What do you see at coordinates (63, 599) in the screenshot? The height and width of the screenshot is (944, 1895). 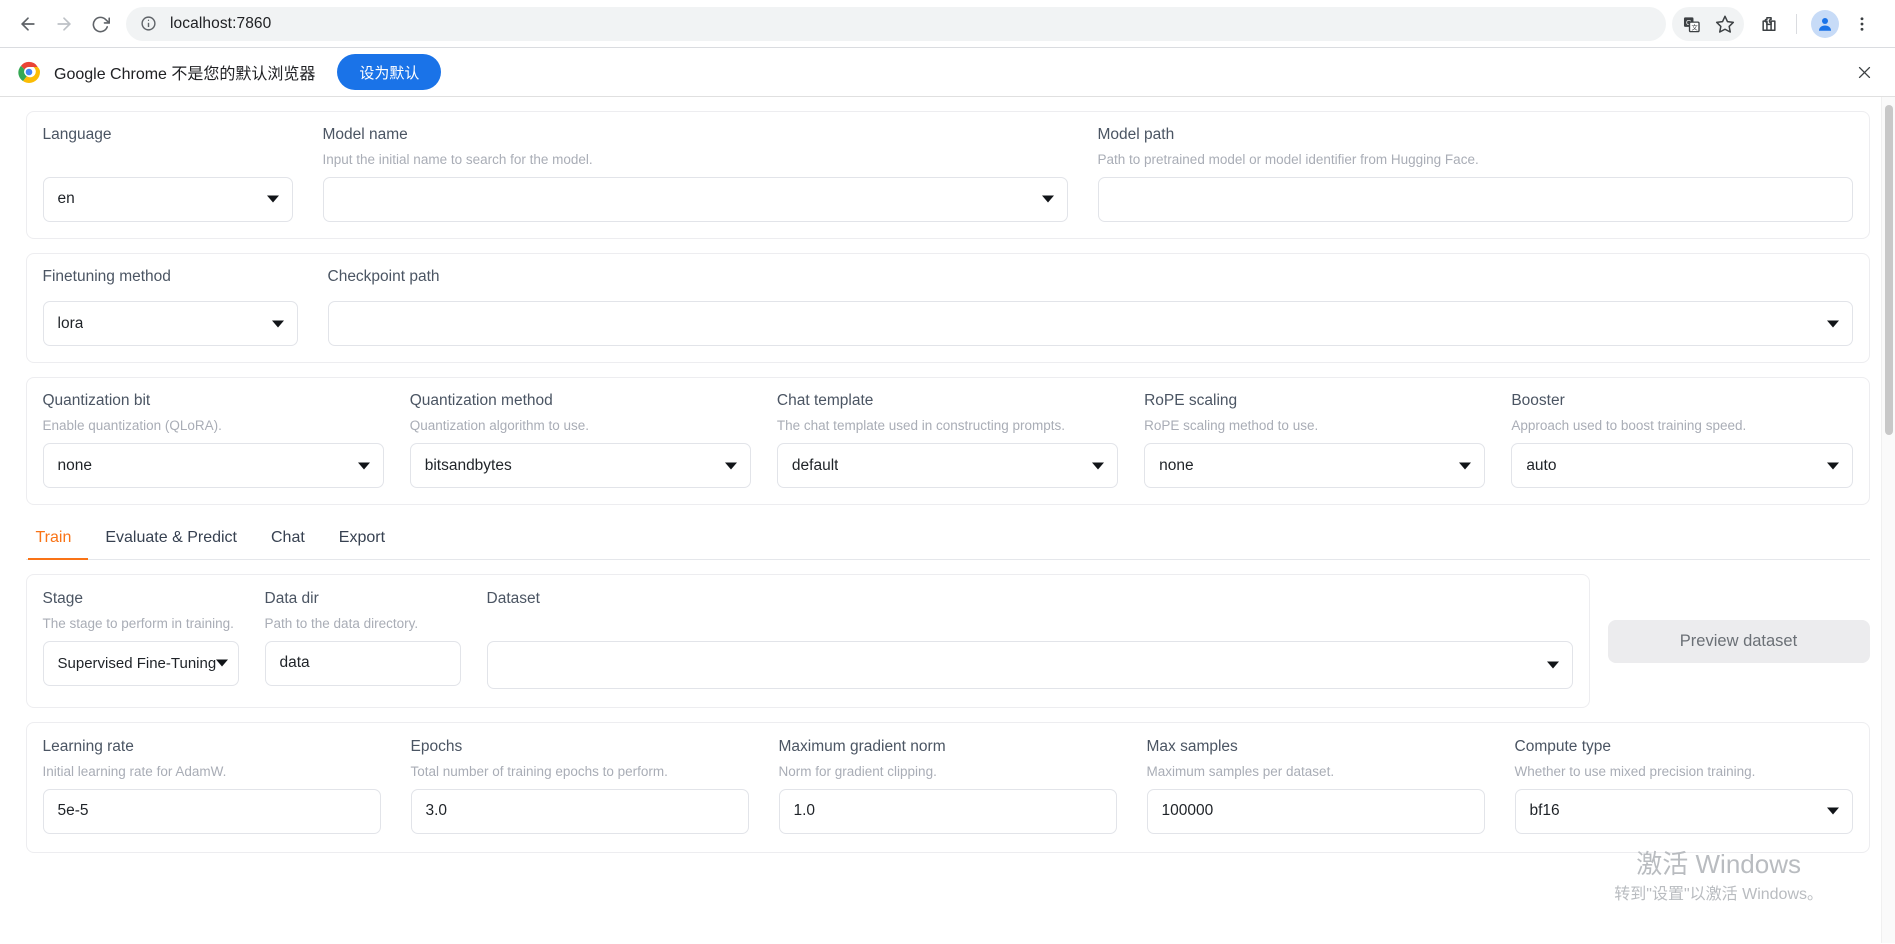 I see `stage-label: Stage` at bounding box center [63, 599].